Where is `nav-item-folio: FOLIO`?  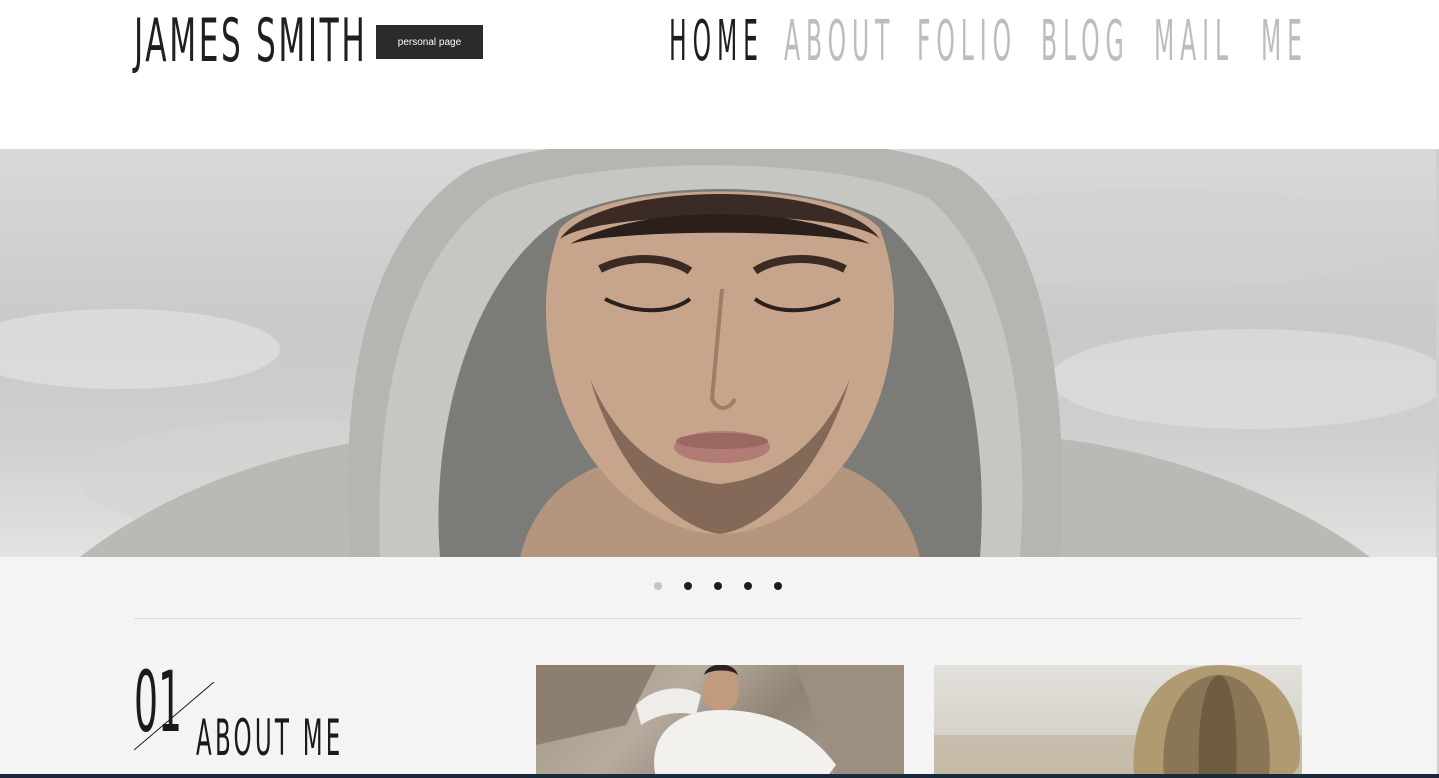
nav-item-folio: FOLIO is located at coordinates (967, 42).